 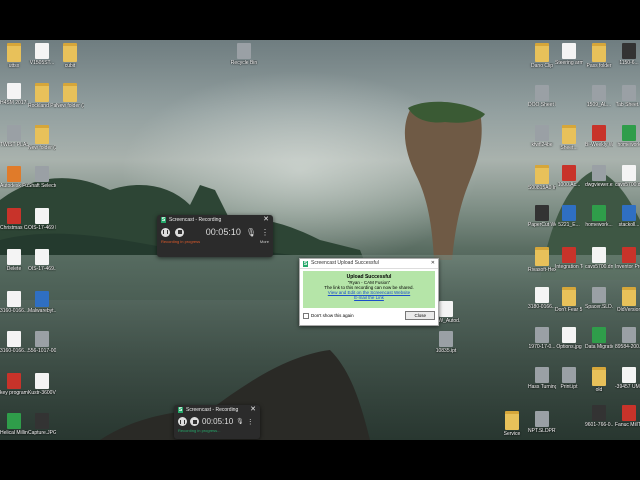 What do you see at coordinates (42, 393) in the screenshot?
I see `desktop-icon: Kustr-3600V WIDE.STEP` at bounding box center [42, 393].